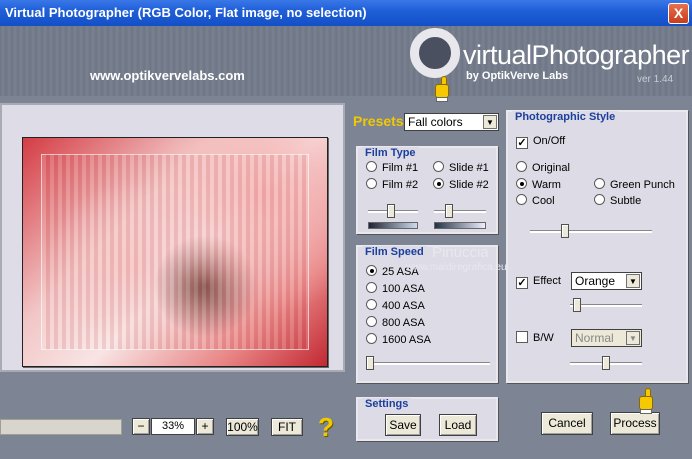 The image size is (692, 459). Describe the element at coordinates (395, 305) in the screenshot. I see `radio-400-asa: 400 ASA` at that location.